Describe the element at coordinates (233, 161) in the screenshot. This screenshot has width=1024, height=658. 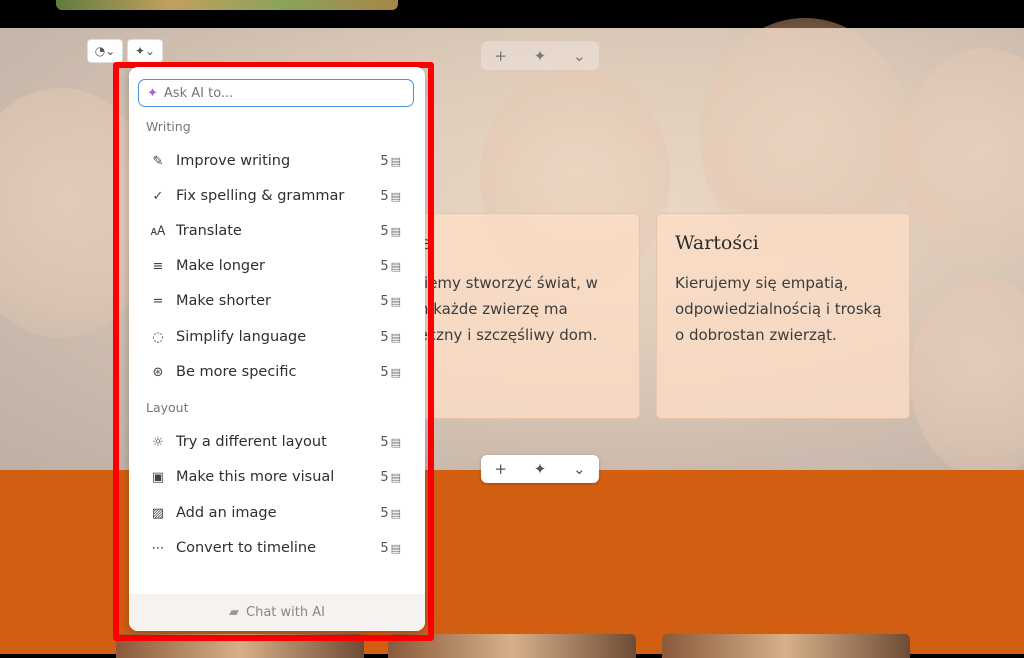
I see `menu-item-label: Improve writing` at that location.